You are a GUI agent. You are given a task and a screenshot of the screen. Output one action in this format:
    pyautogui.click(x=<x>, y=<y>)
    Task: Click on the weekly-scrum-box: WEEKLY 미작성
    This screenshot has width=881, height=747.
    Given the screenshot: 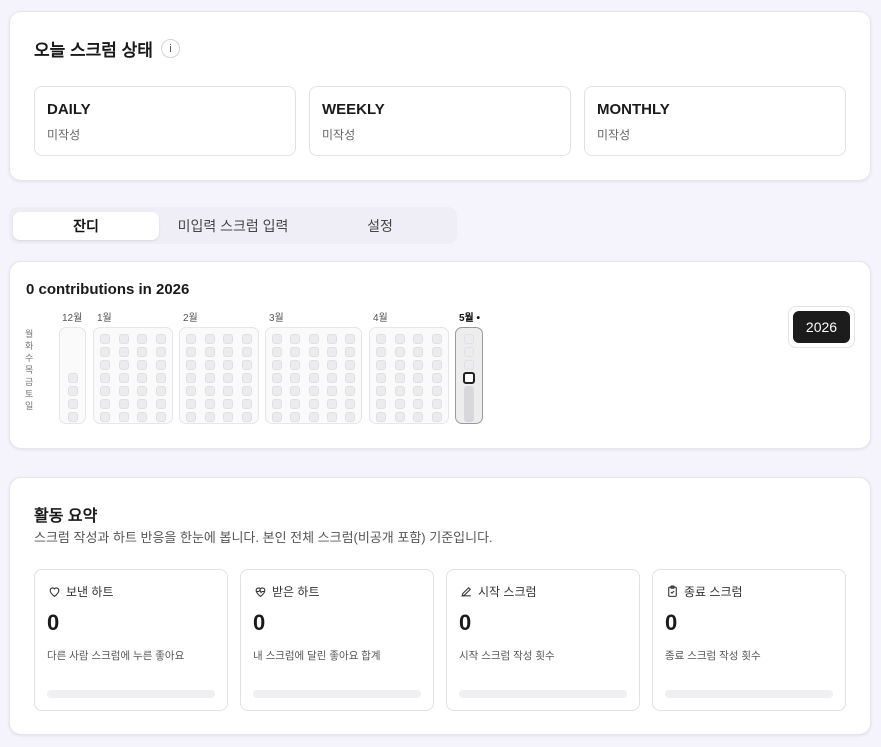 What is the action you would take?
    pyautogui.click(x=440, y=121)
    